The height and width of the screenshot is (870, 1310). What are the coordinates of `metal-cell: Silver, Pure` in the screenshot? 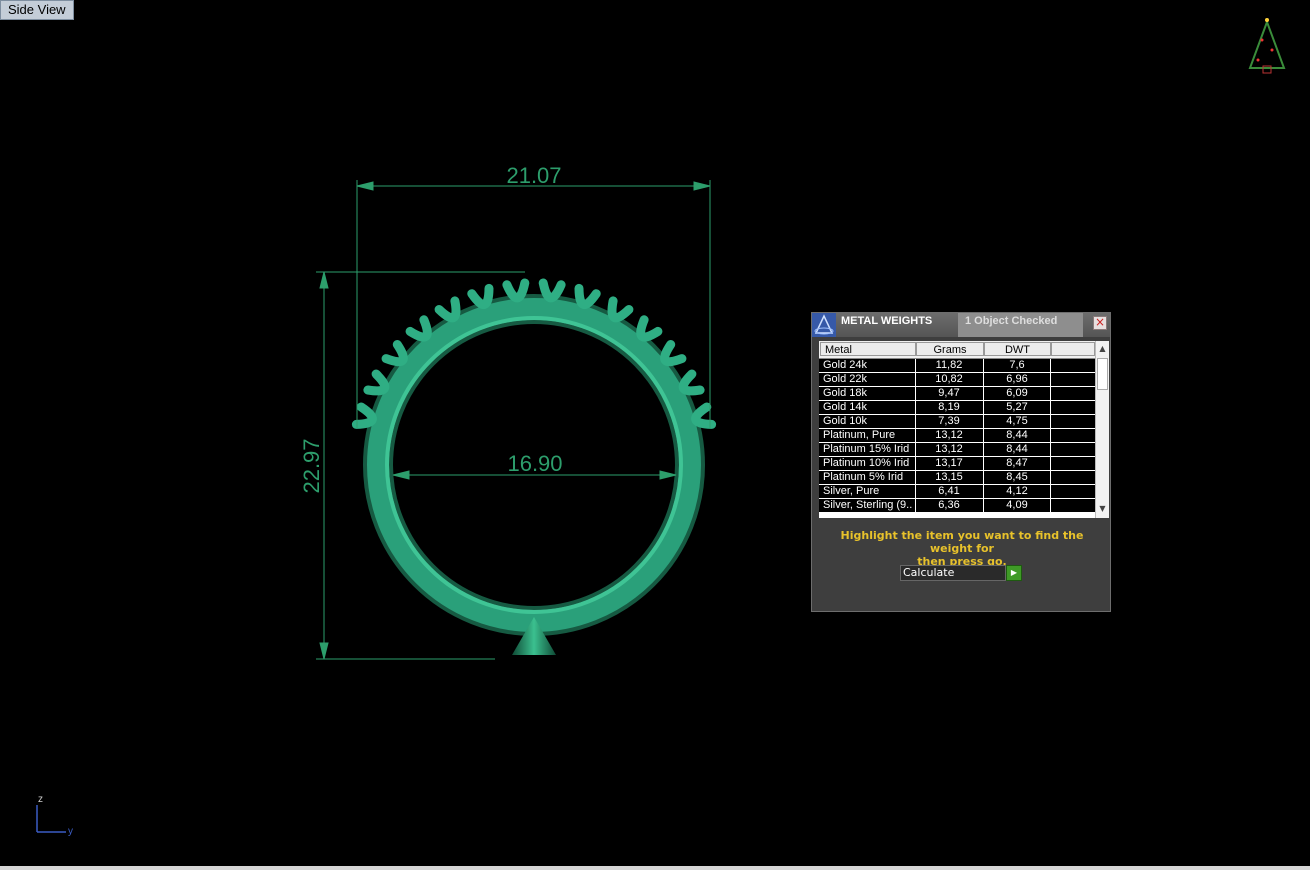 It's located at (851, 491).